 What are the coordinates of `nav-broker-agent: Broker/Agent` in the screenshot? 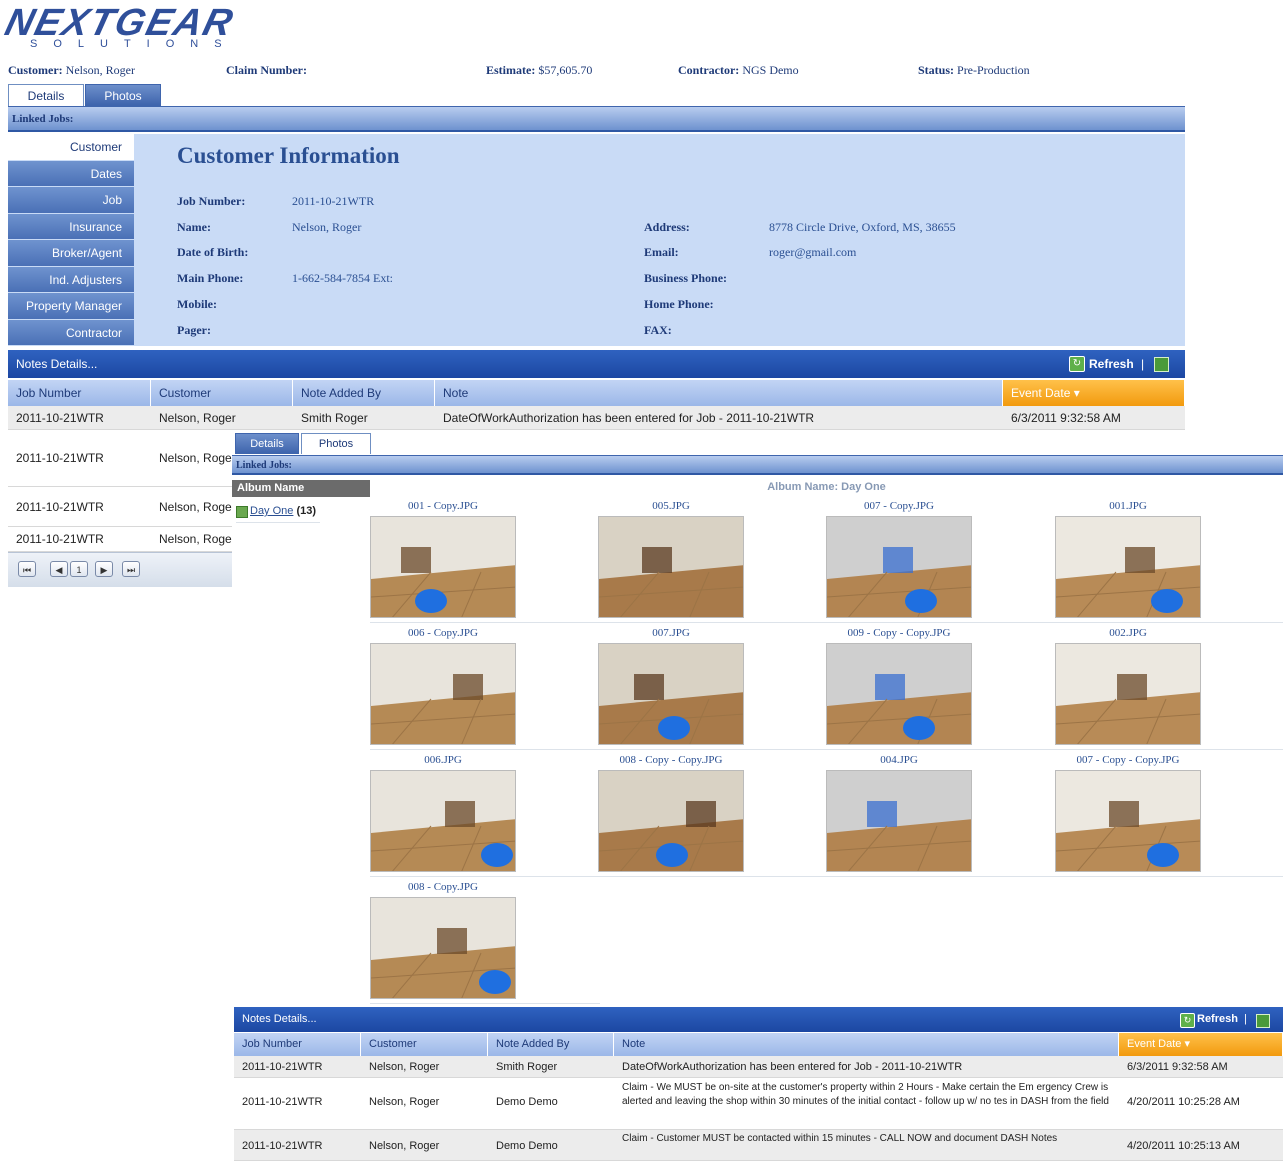 It's located at (71, 253).